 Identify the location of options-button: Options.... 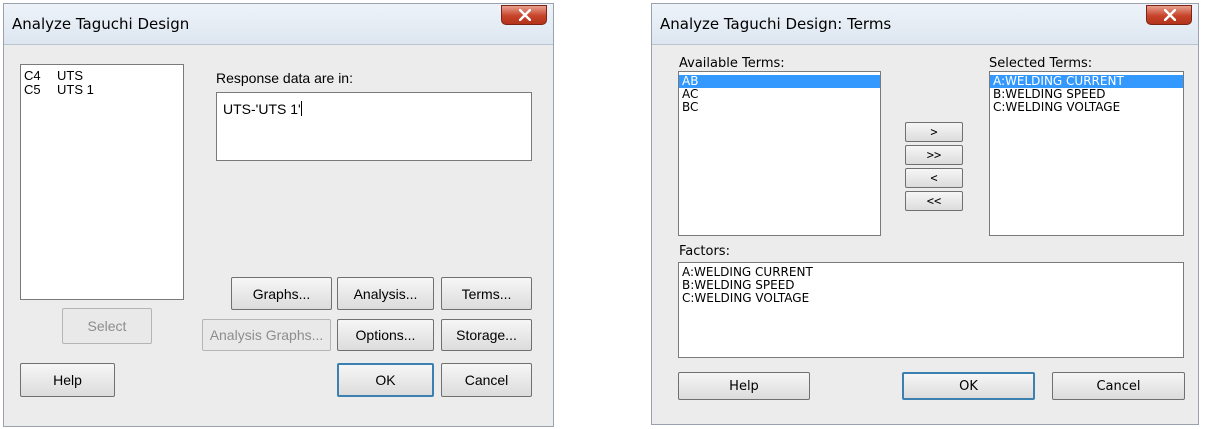
(385, 335).